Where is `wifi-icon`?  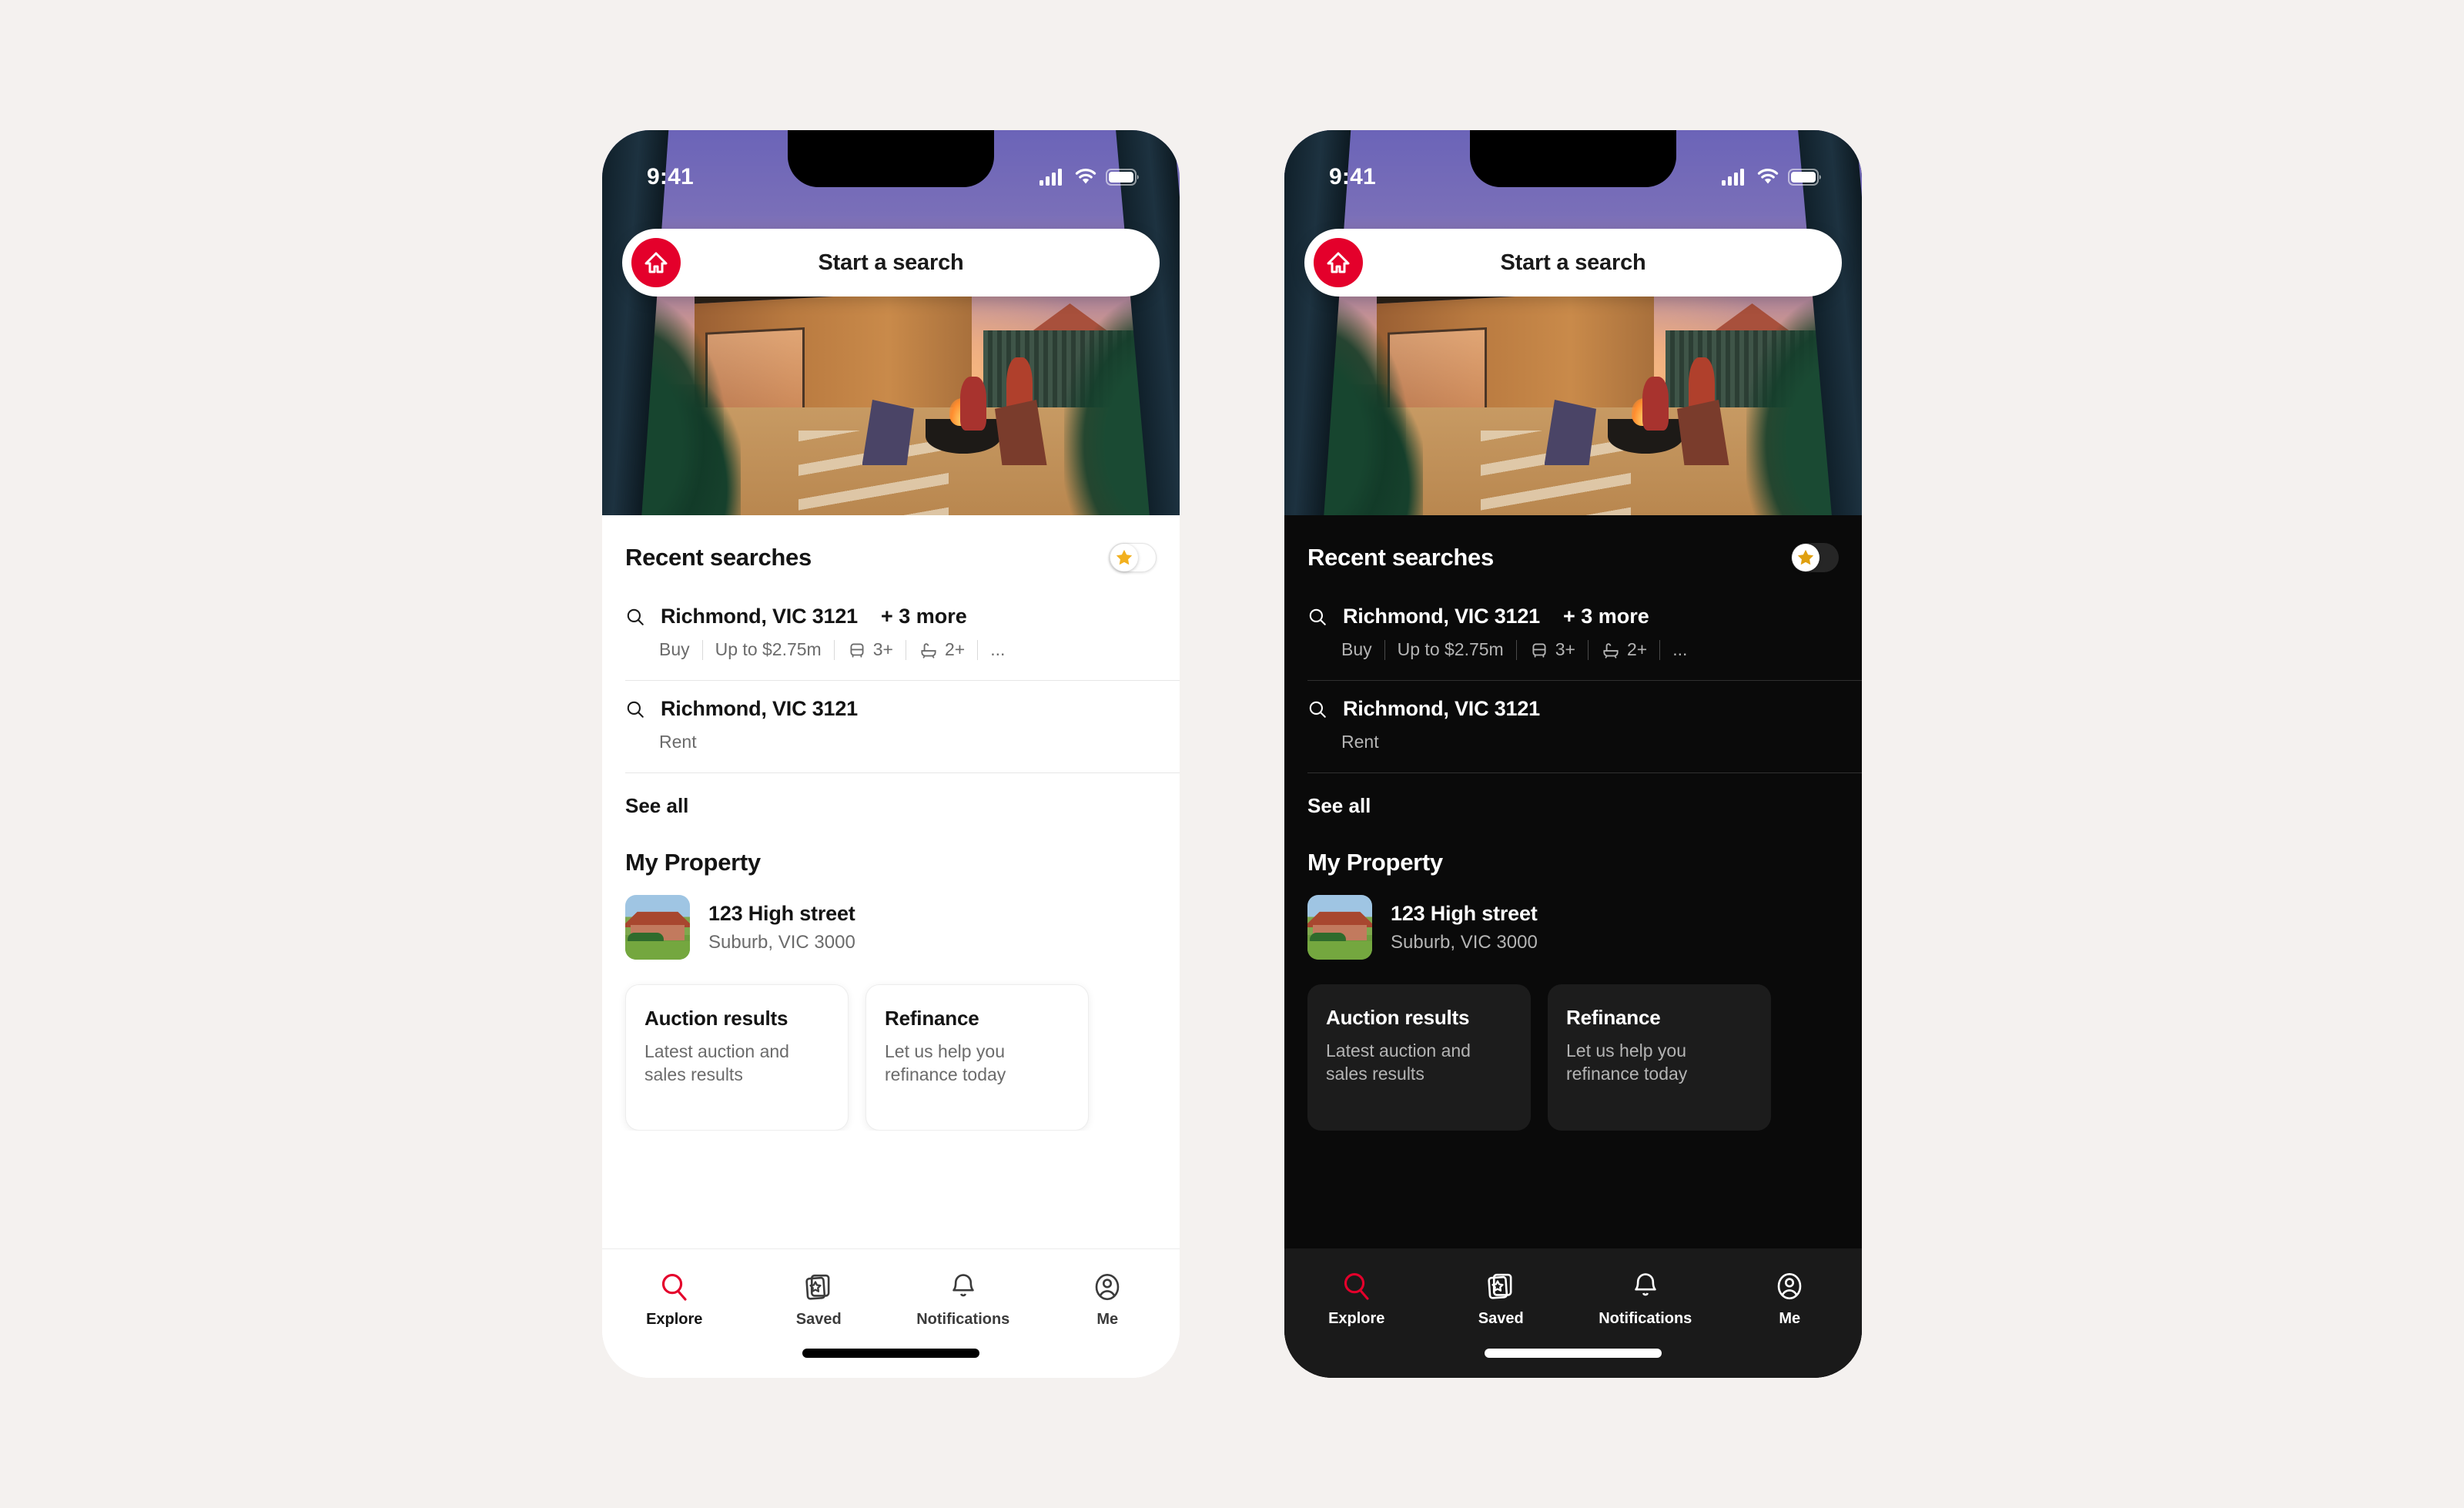
wifi-icon is located at coordinates (1085, 176).